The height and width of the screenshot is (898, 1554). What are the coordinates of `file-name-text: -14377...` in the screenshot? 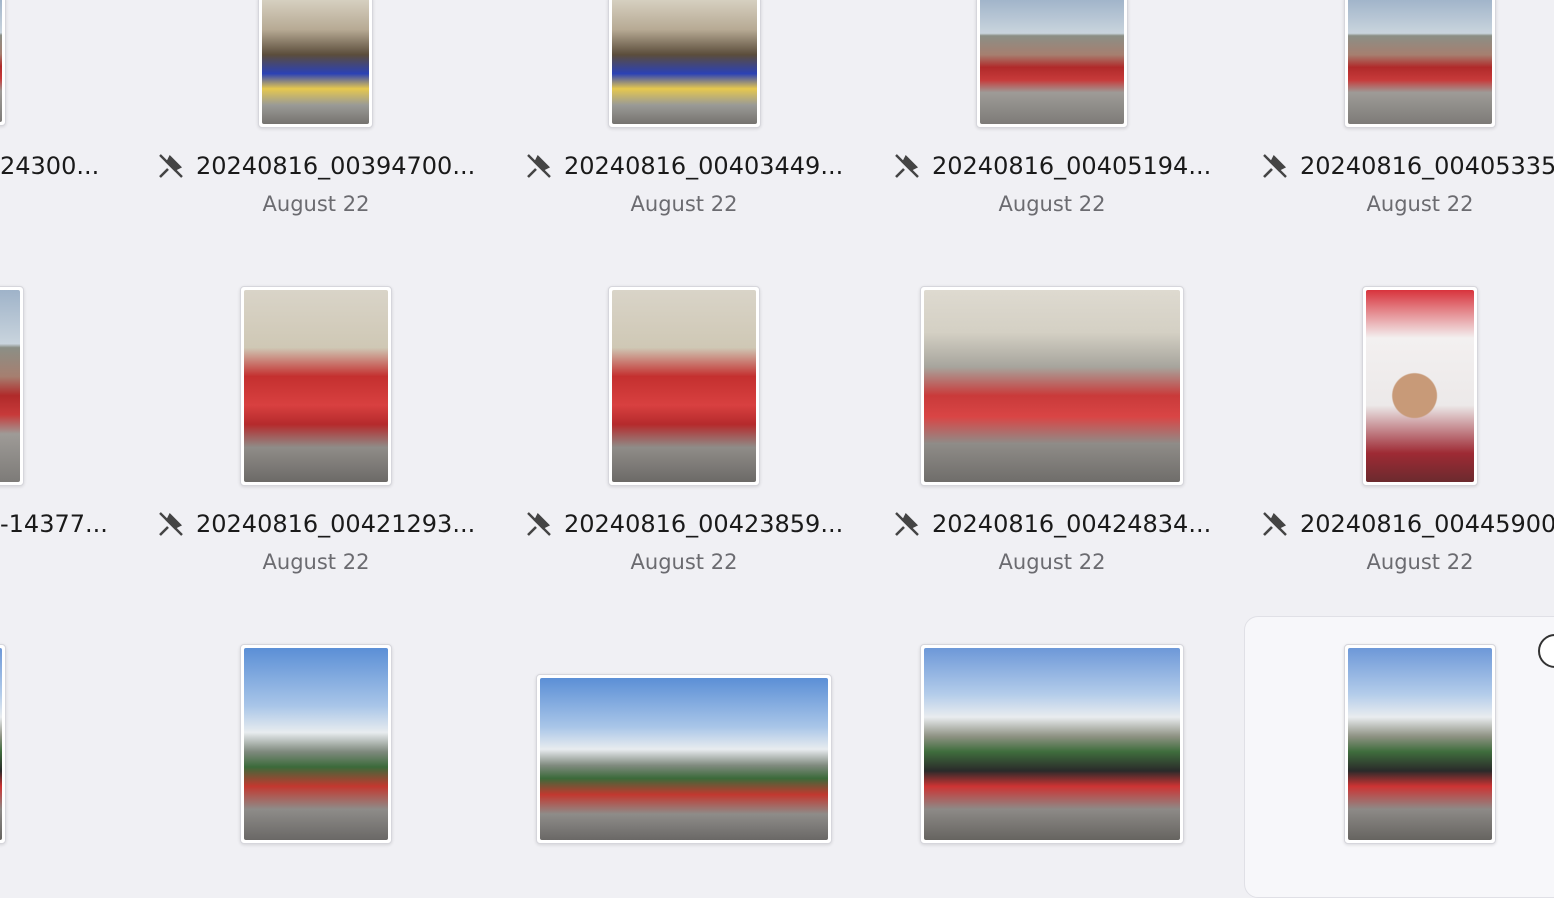 It's located at (54, 524).